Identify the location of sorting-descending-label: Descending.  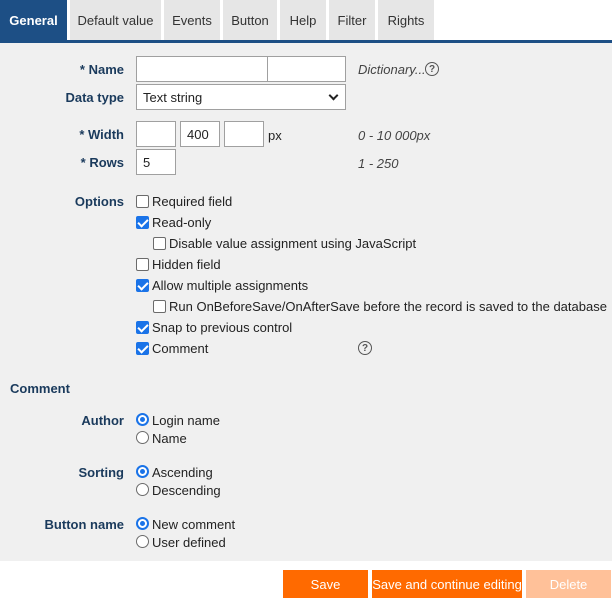
(186, 490).